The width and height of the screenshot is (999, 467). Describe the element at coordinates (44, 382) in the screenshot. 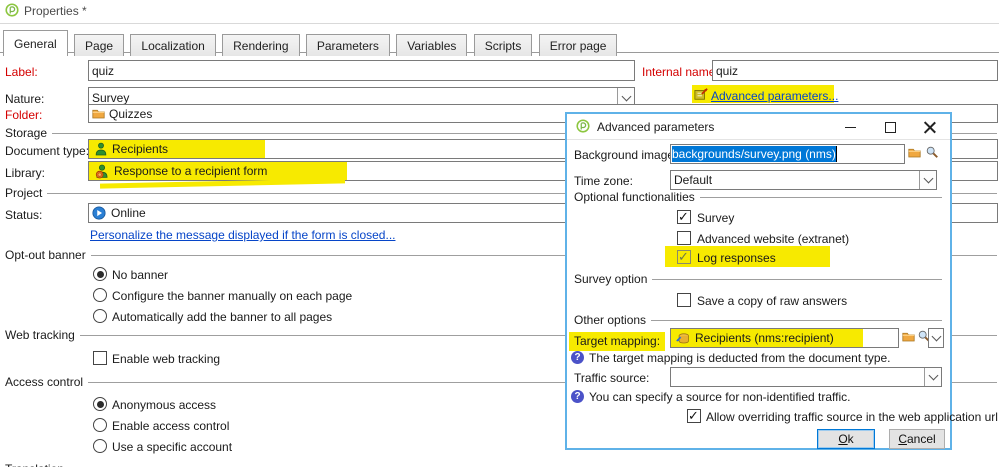

I see `section-access-control-heading: Access control` at that location.